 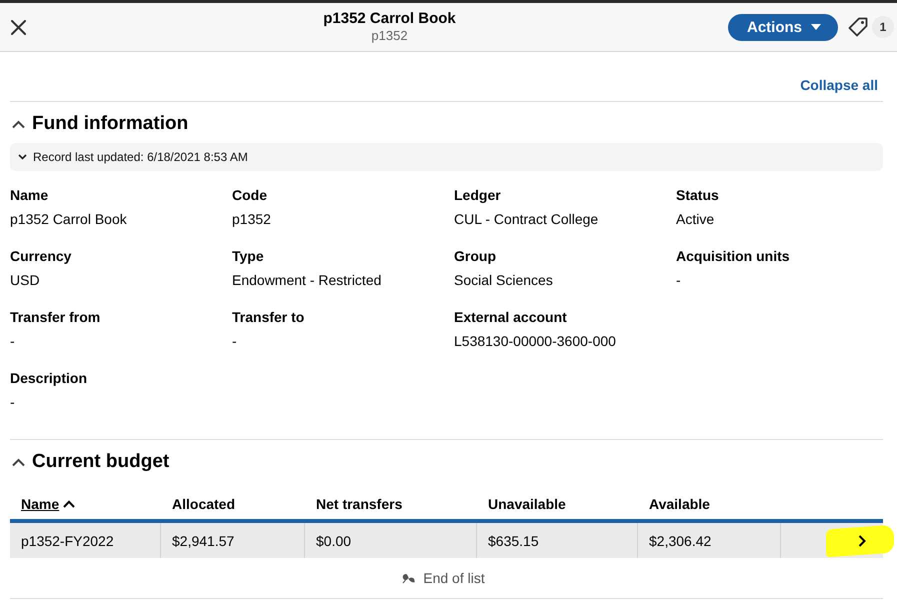 What do you see at coordinates (85, 540) in the screenshot?
I see `table-cell: p1352-FY2022` at bounding box center [85, 540].